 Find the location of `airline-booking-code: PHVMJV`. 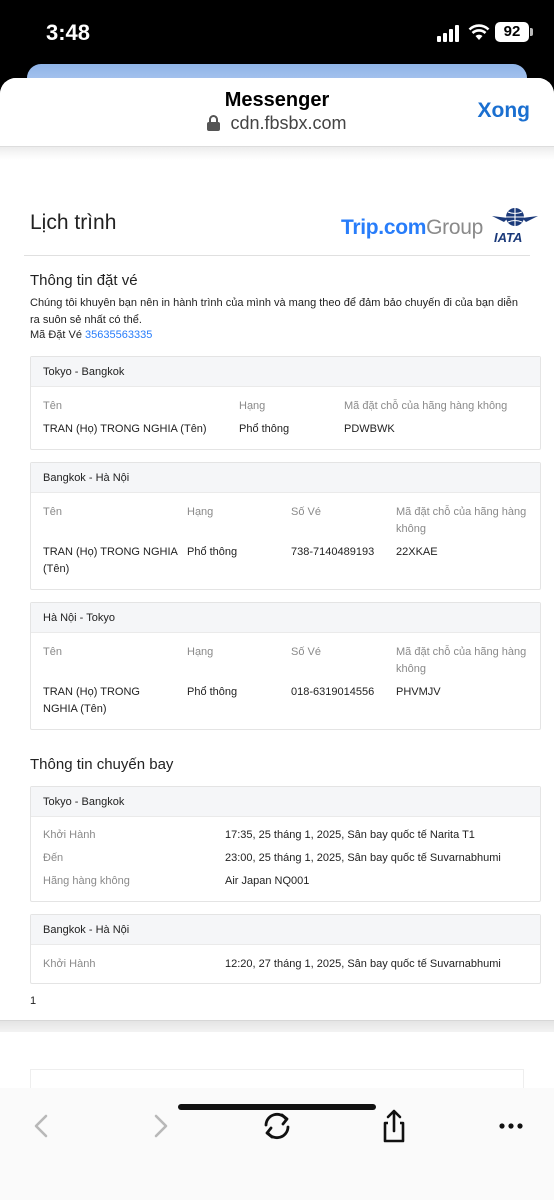

airline-booking-code: PHVMJV is located at coordinates (418, 692).